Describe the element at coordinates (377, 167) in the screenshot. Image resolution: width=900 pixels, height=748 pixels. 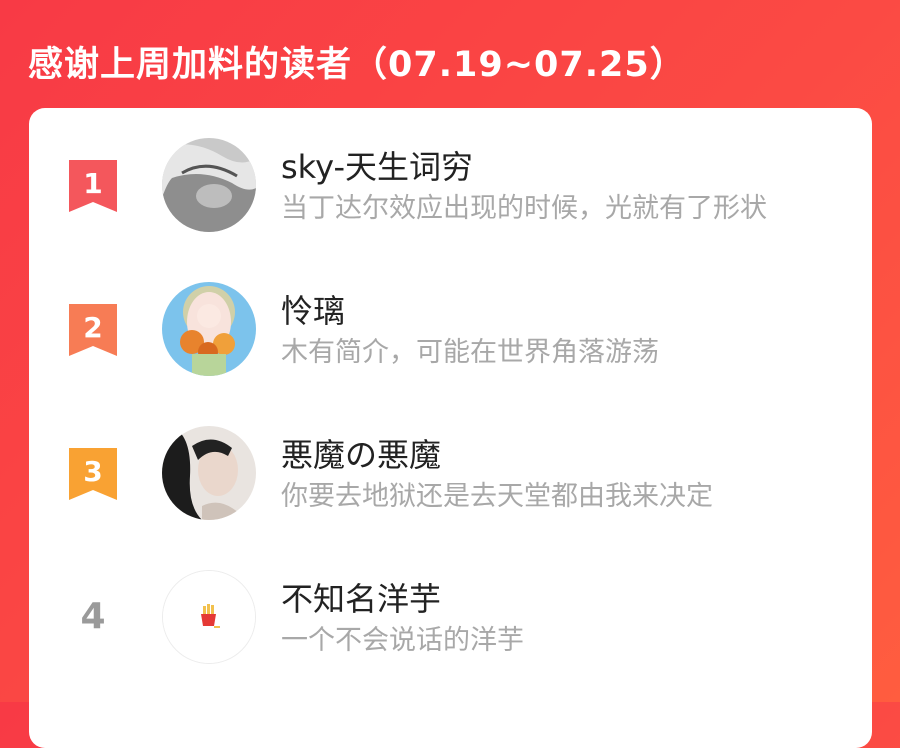
I see `reader-name: sky-天生词穷` at that location.